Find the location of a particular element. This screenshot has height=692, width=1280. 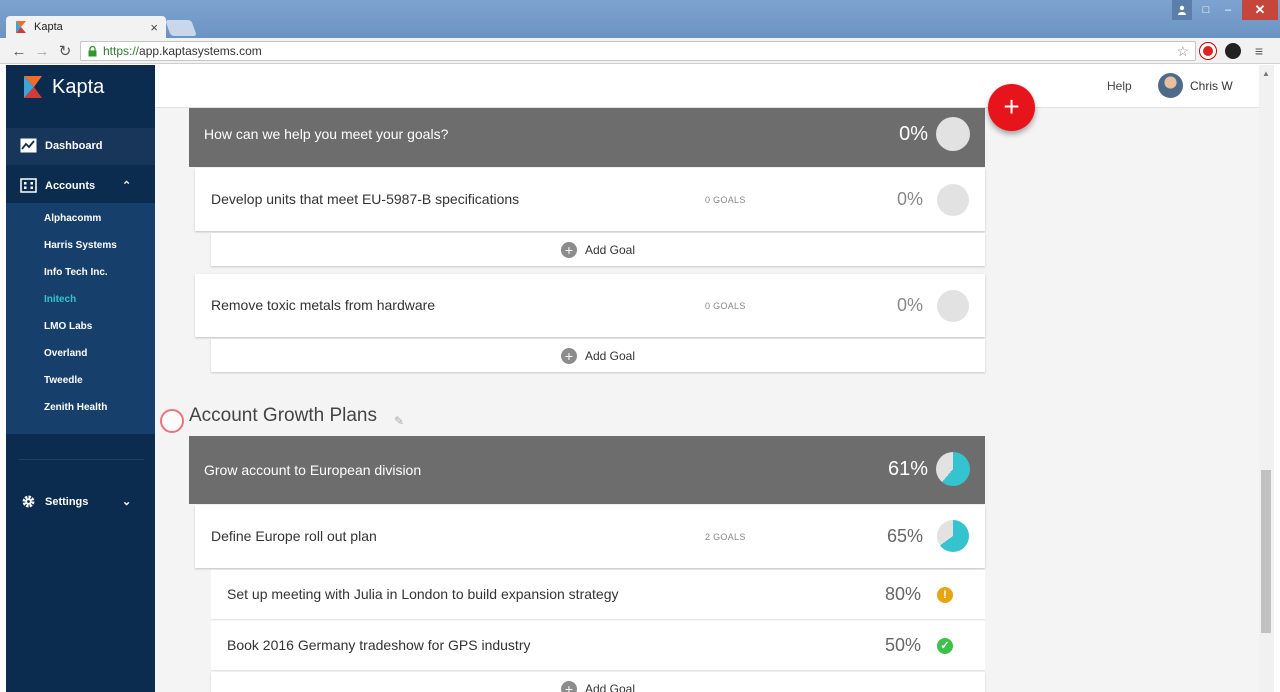

url-scheme: https:// is located at coordinates (121, 51).